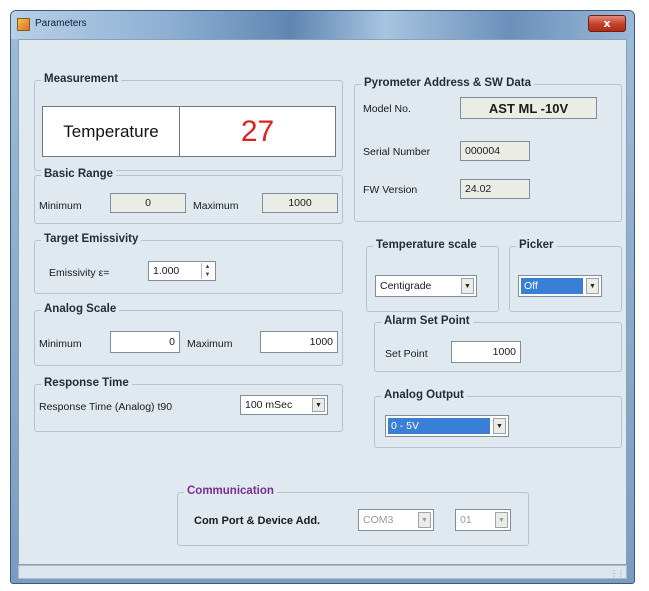 The image size is (649, 591). What do you see at coordinates (86, 383) in the screenshot?
I see `response-time-legend: Response Time` at bounding box center [86, 383].